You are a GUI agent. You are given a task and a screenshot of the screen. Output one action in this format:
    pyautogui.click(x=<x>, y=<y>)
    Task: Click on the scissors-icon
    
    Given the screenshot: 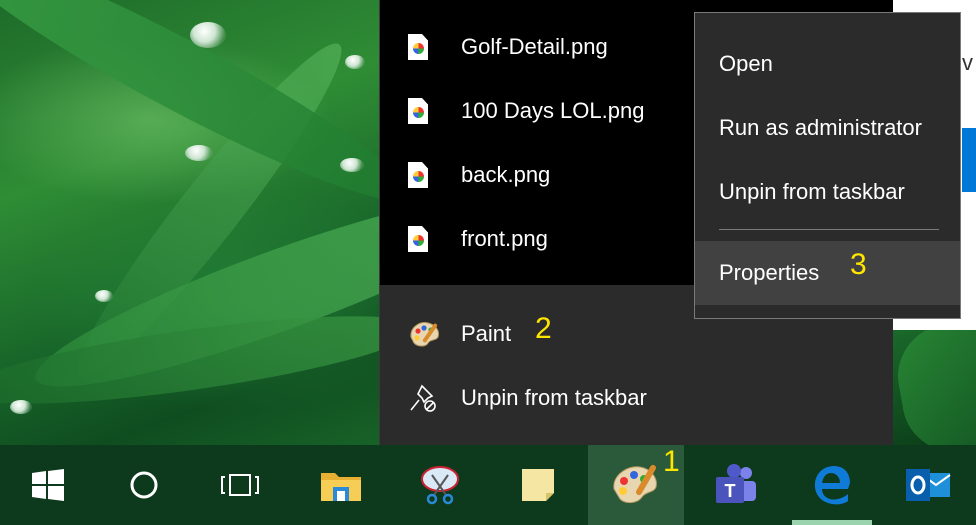 What is the action you would take?
    pyautogui.click(x=440, y=485)
    